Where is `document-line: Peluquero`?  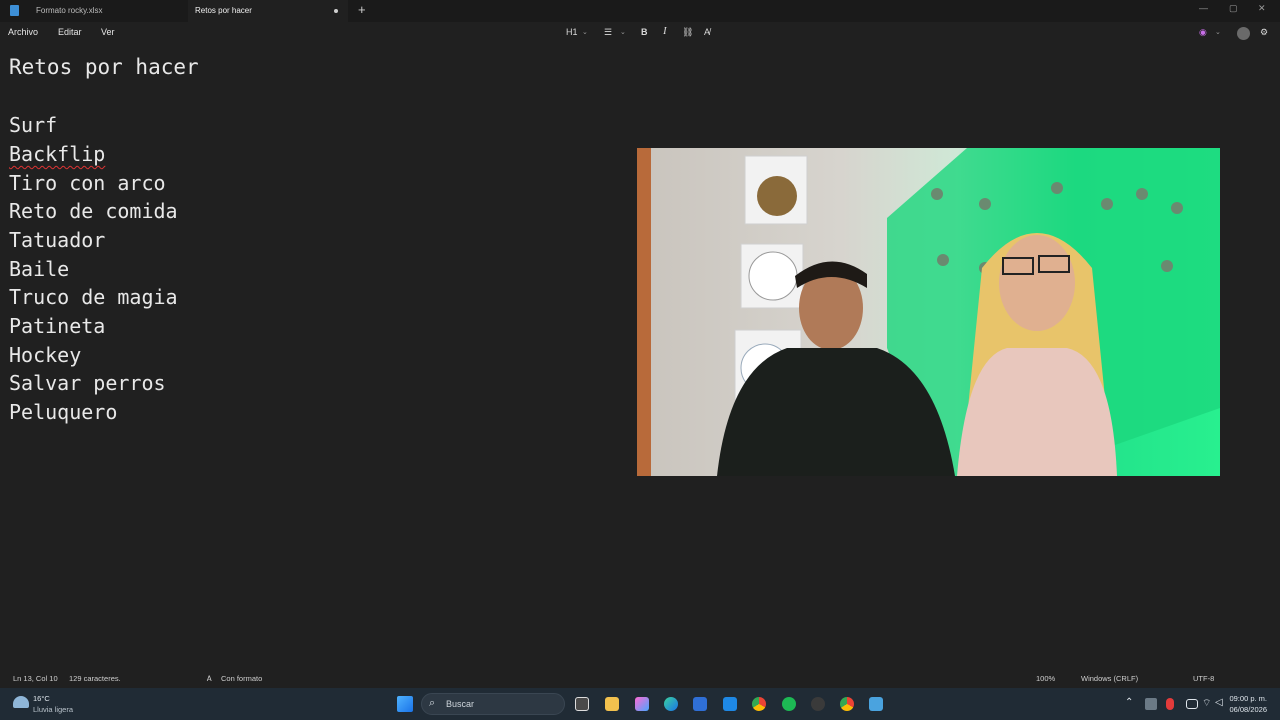
document-line: Peluquero is located at coordinates (63, 412).